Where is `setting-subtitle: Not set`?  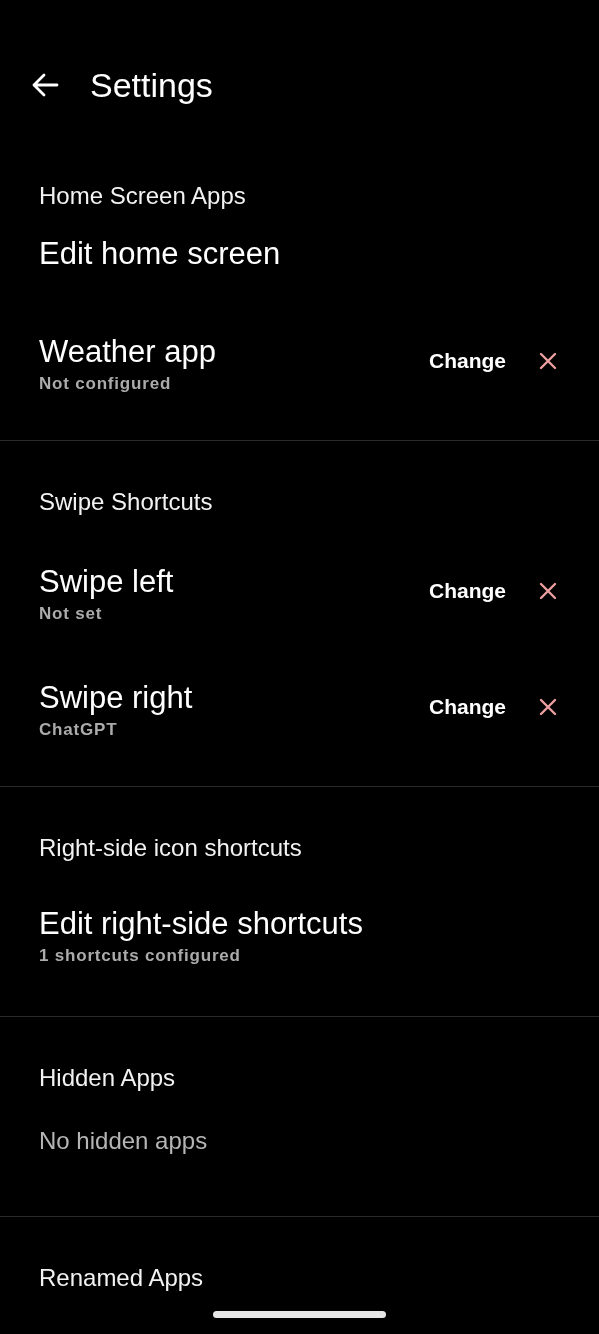 setting-subtitle: Not set is located at coordinates (71, 614).